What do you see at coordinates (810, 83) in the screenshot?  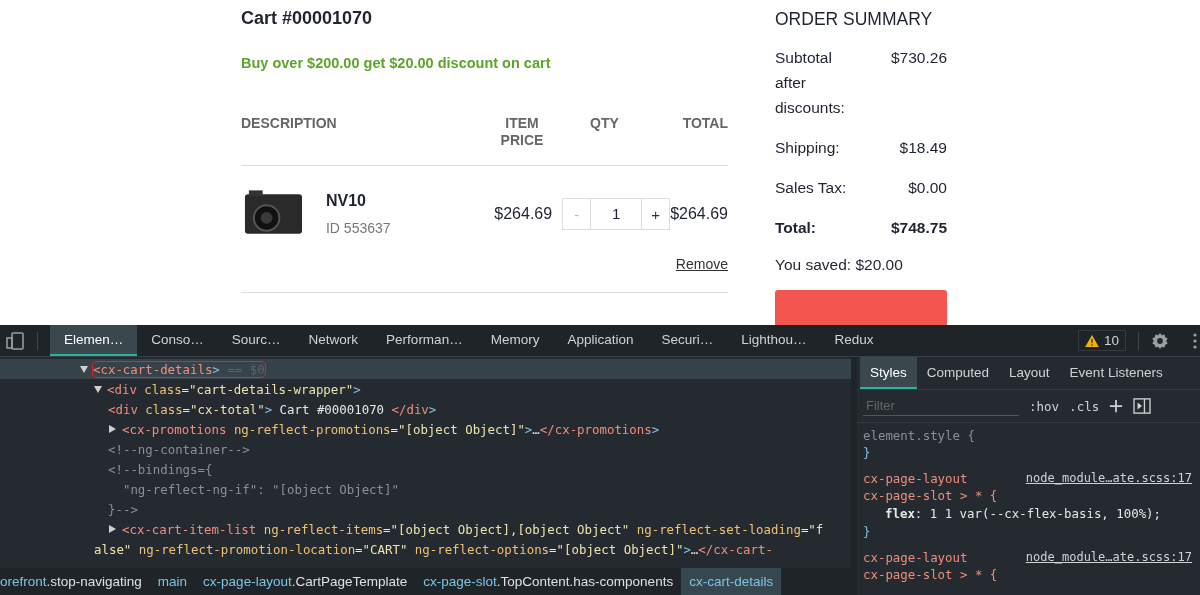 I see `summary-label: Subtotal after discounts:` at bounding box center [810, 83].